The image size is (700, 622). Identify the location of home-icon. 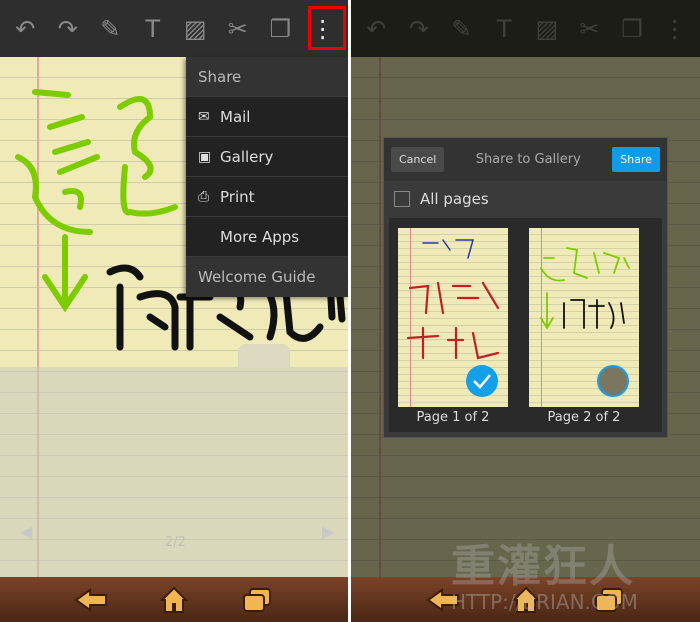
(174, 600).